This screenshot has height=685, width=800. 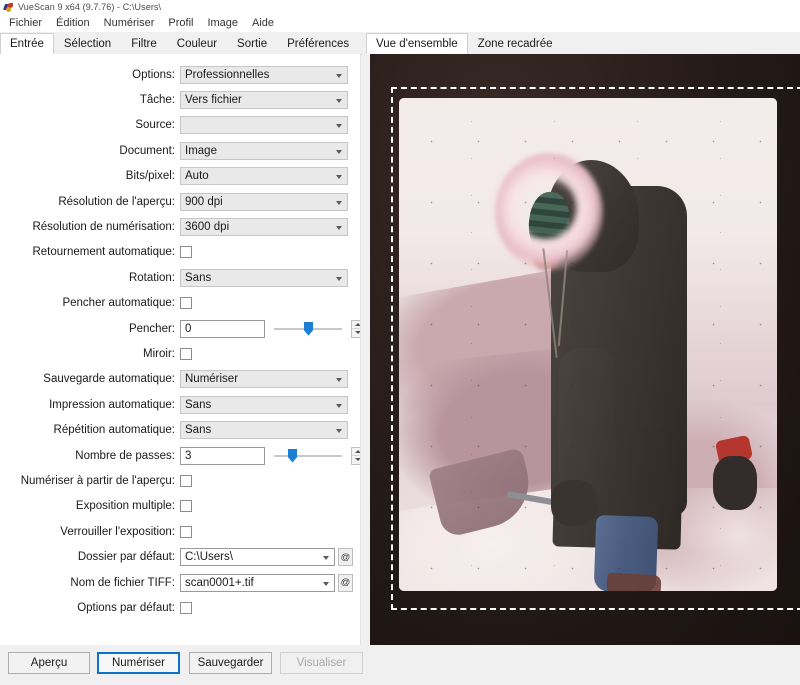 What do you see at coordinates (122, 582) in the screenshot?
I see `label-tiff-file-name: Nom de fichier TIFF:` at bounding box center [122, 582].